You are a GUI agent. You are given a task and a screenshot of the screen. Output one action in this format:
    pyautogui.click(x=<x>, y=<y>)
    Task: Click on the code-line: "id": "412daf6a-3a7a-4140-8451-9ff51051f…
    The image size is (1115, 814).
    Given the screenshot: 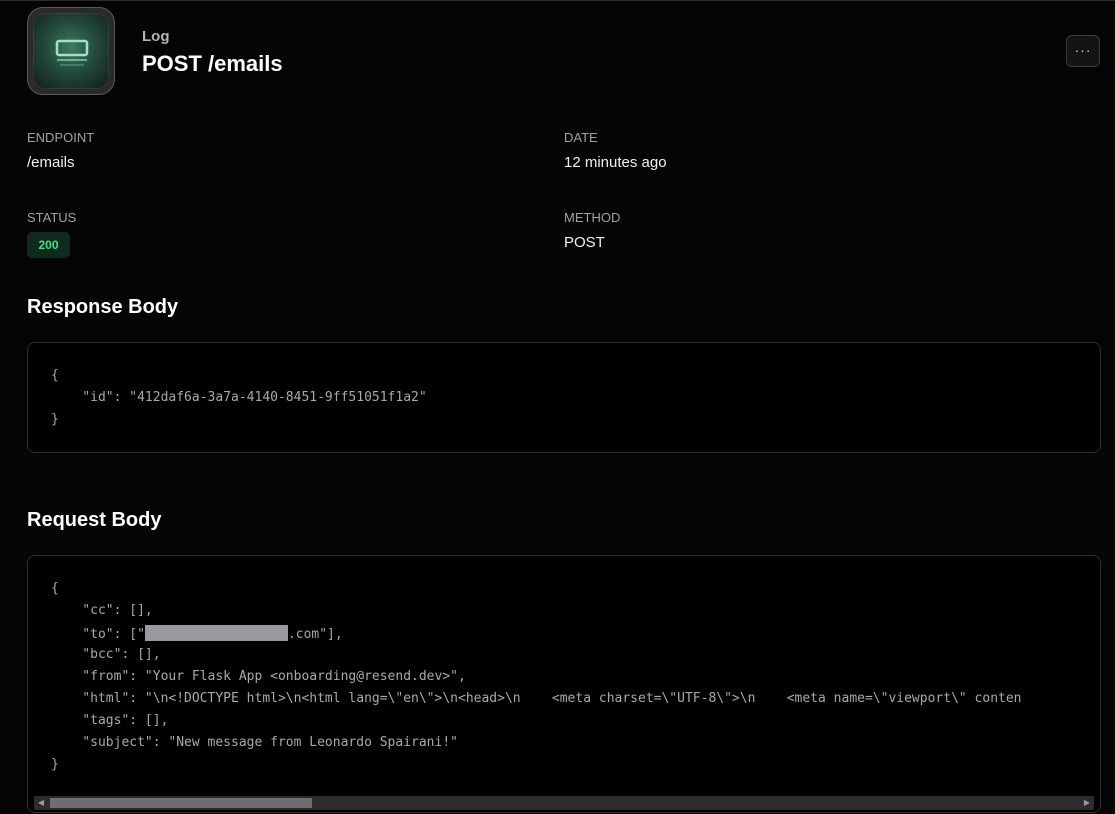 What is the action you would take?
    pyautogui.click(x=239, y=397)
    